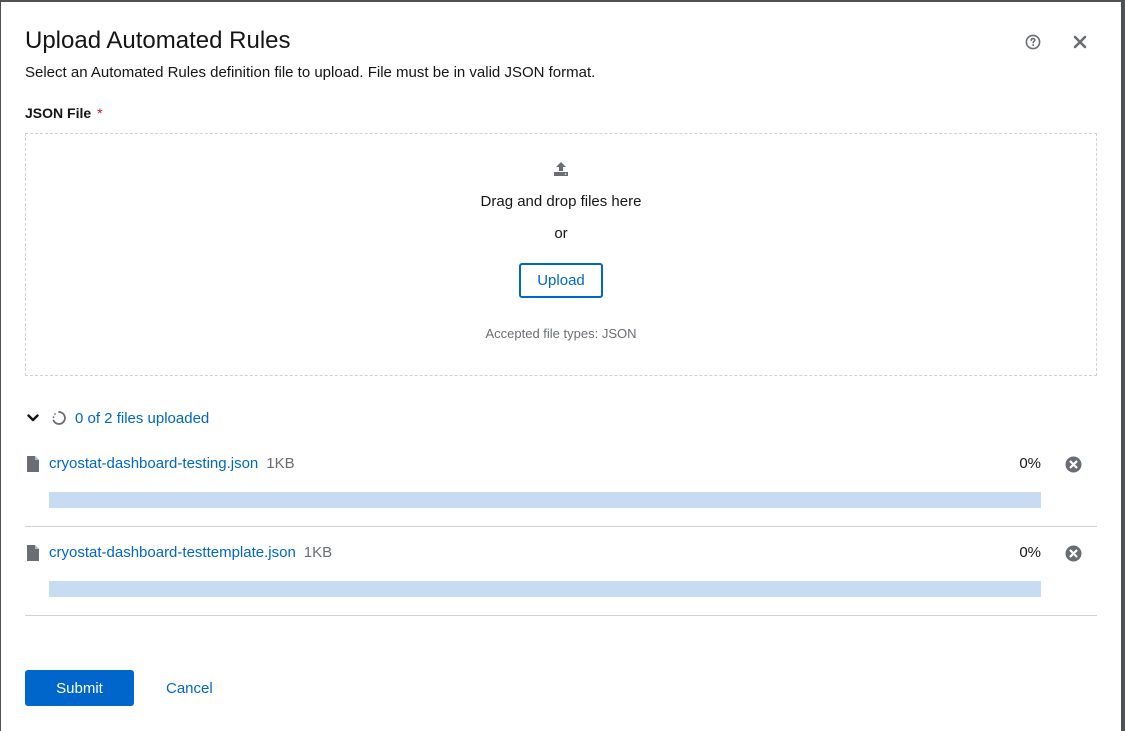 Image resolution: width=1125 pixels, height=731 pixels. What do you see at coordinates (561, 233) in the screenshot?
I see `dropzone-separator: or` at bounding box center [561, 233].